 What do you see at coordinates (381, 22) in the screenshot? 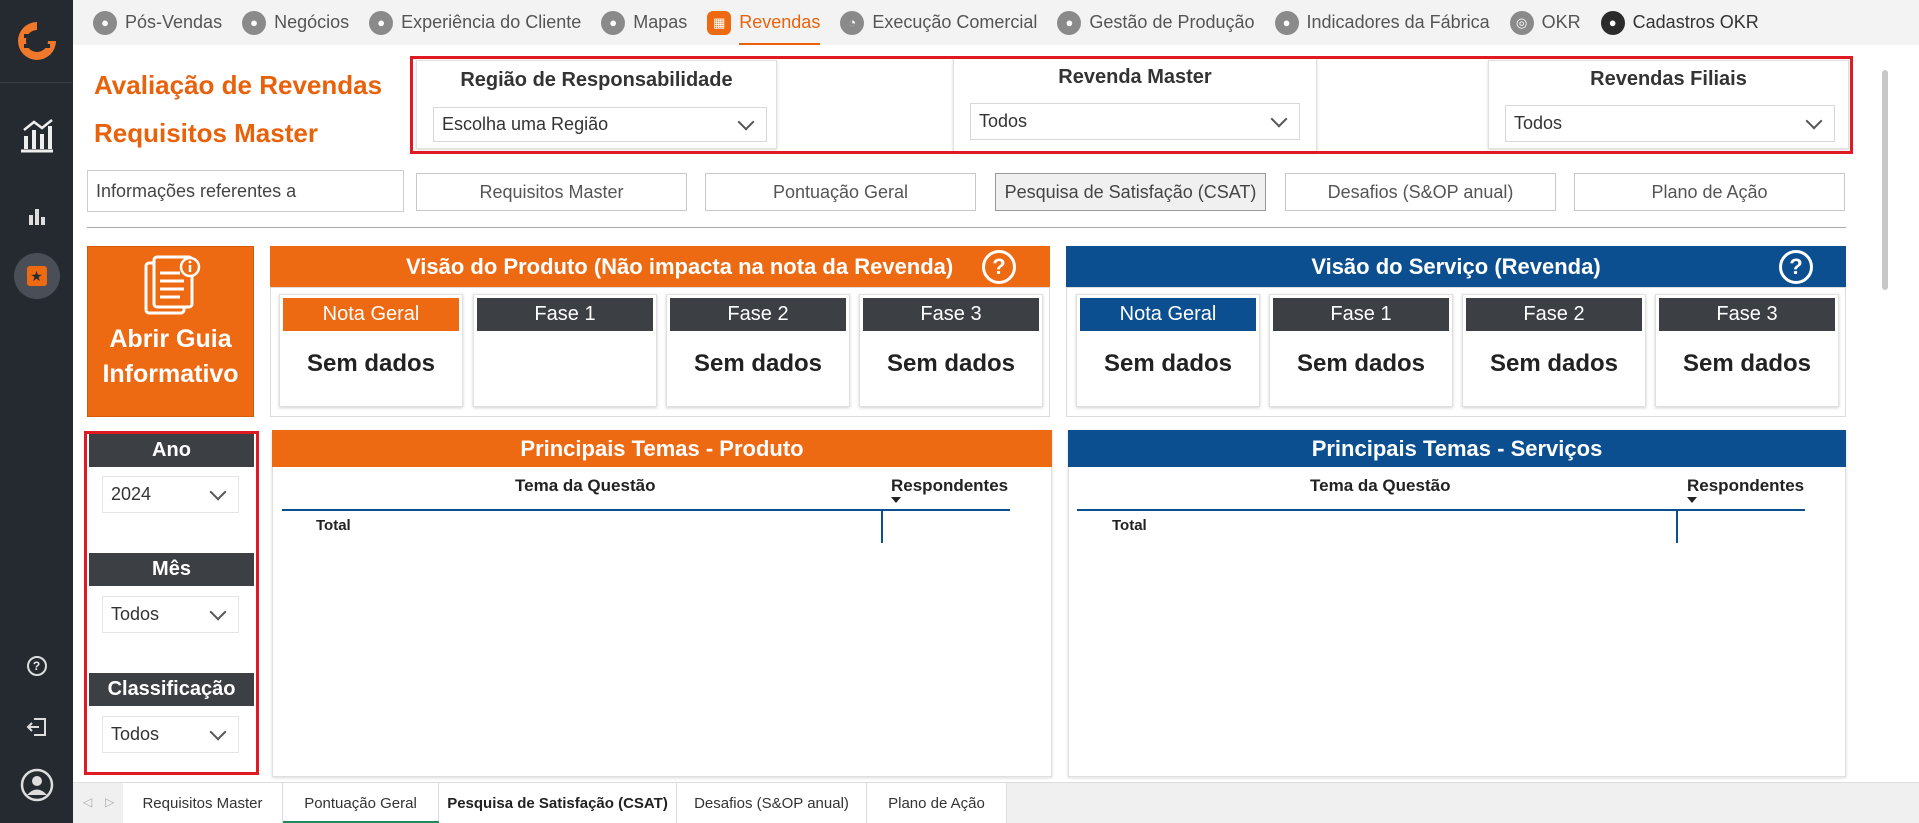
I see `user-badge-icon: ●` at bounding box center [381, 22].